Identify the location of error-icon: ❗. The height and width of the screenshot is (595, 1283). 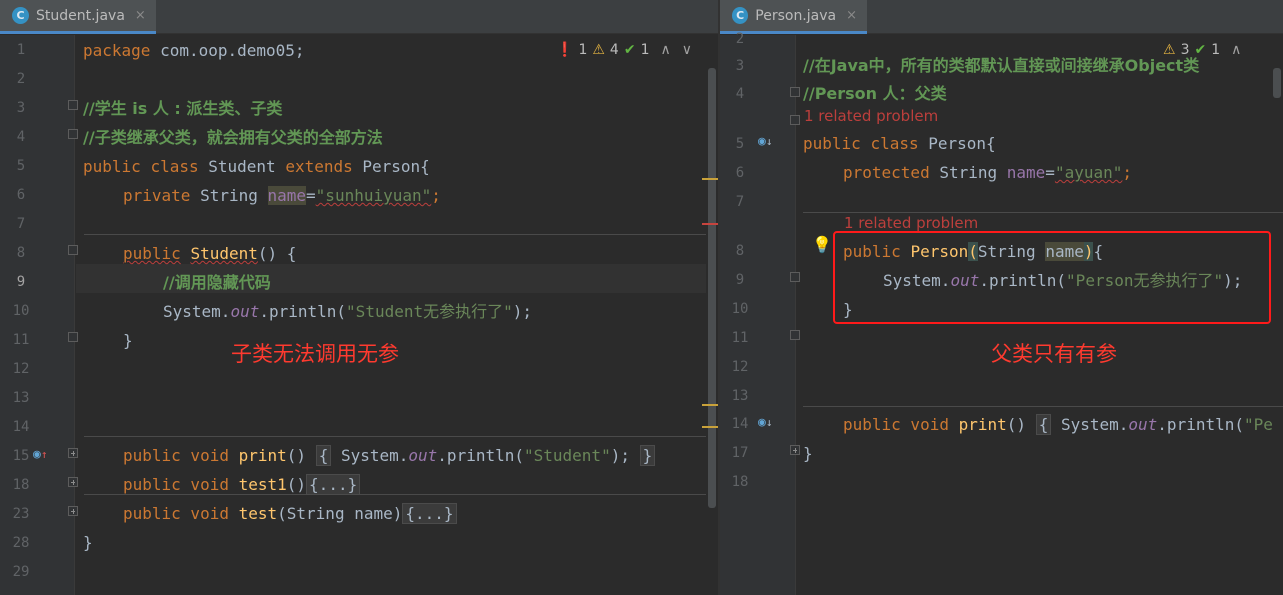
(565, 50).